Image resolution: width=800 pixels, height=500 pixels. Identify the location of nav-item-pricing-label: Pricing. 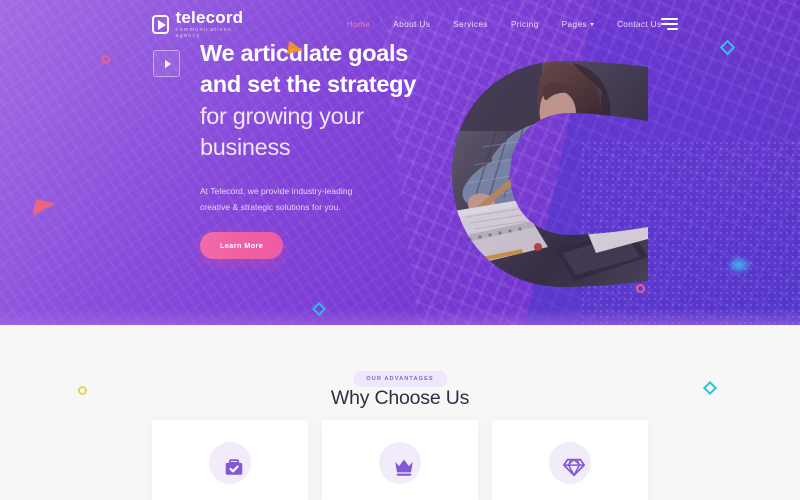
(524, 24).